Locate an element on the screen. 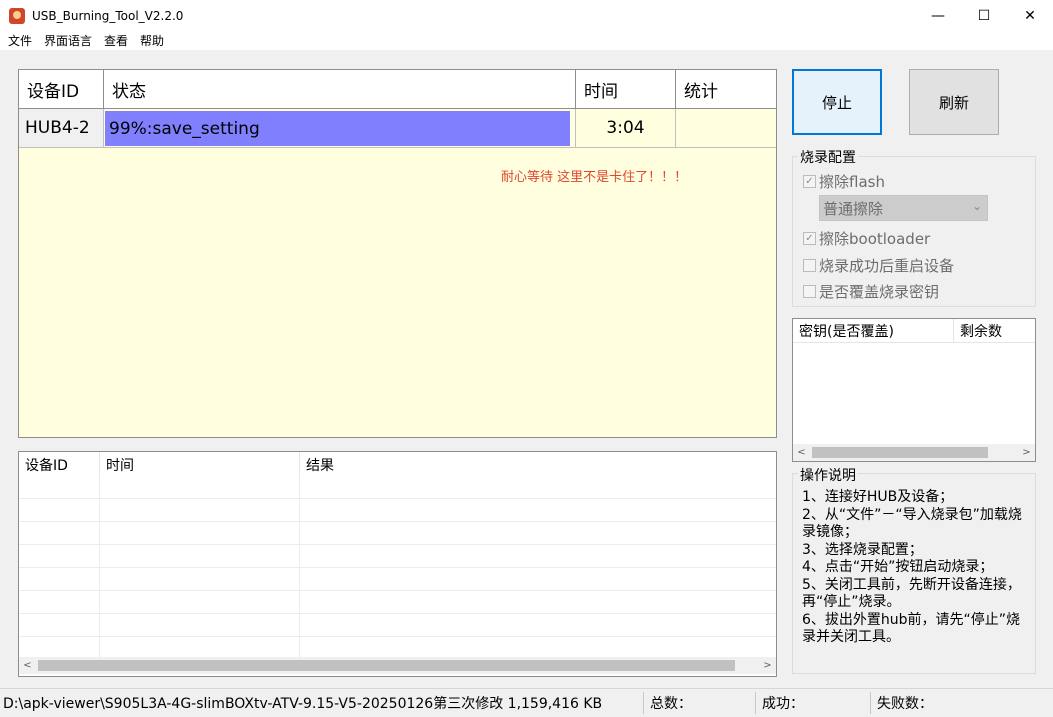  erase-mode-value: 普通擦除 is located at coordinates (853, 208).